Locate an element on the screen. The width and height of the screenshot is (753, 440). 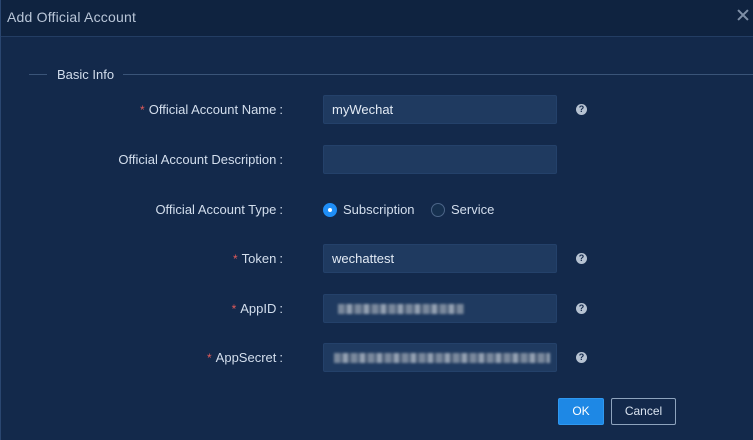
radio-unchecked-indicator is located at coordinates (438, 209).